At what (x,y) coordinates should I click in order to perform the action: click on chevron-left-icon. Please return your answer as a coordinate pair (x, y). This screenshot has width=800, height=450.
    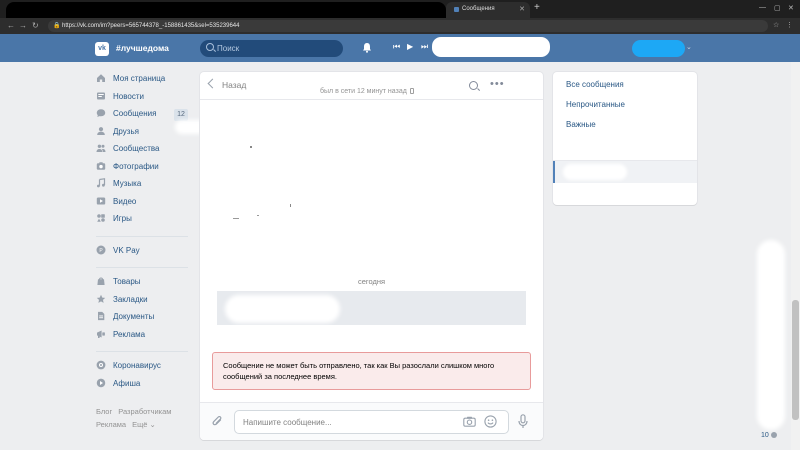
    Looking at the image, I should click on (212, 83).